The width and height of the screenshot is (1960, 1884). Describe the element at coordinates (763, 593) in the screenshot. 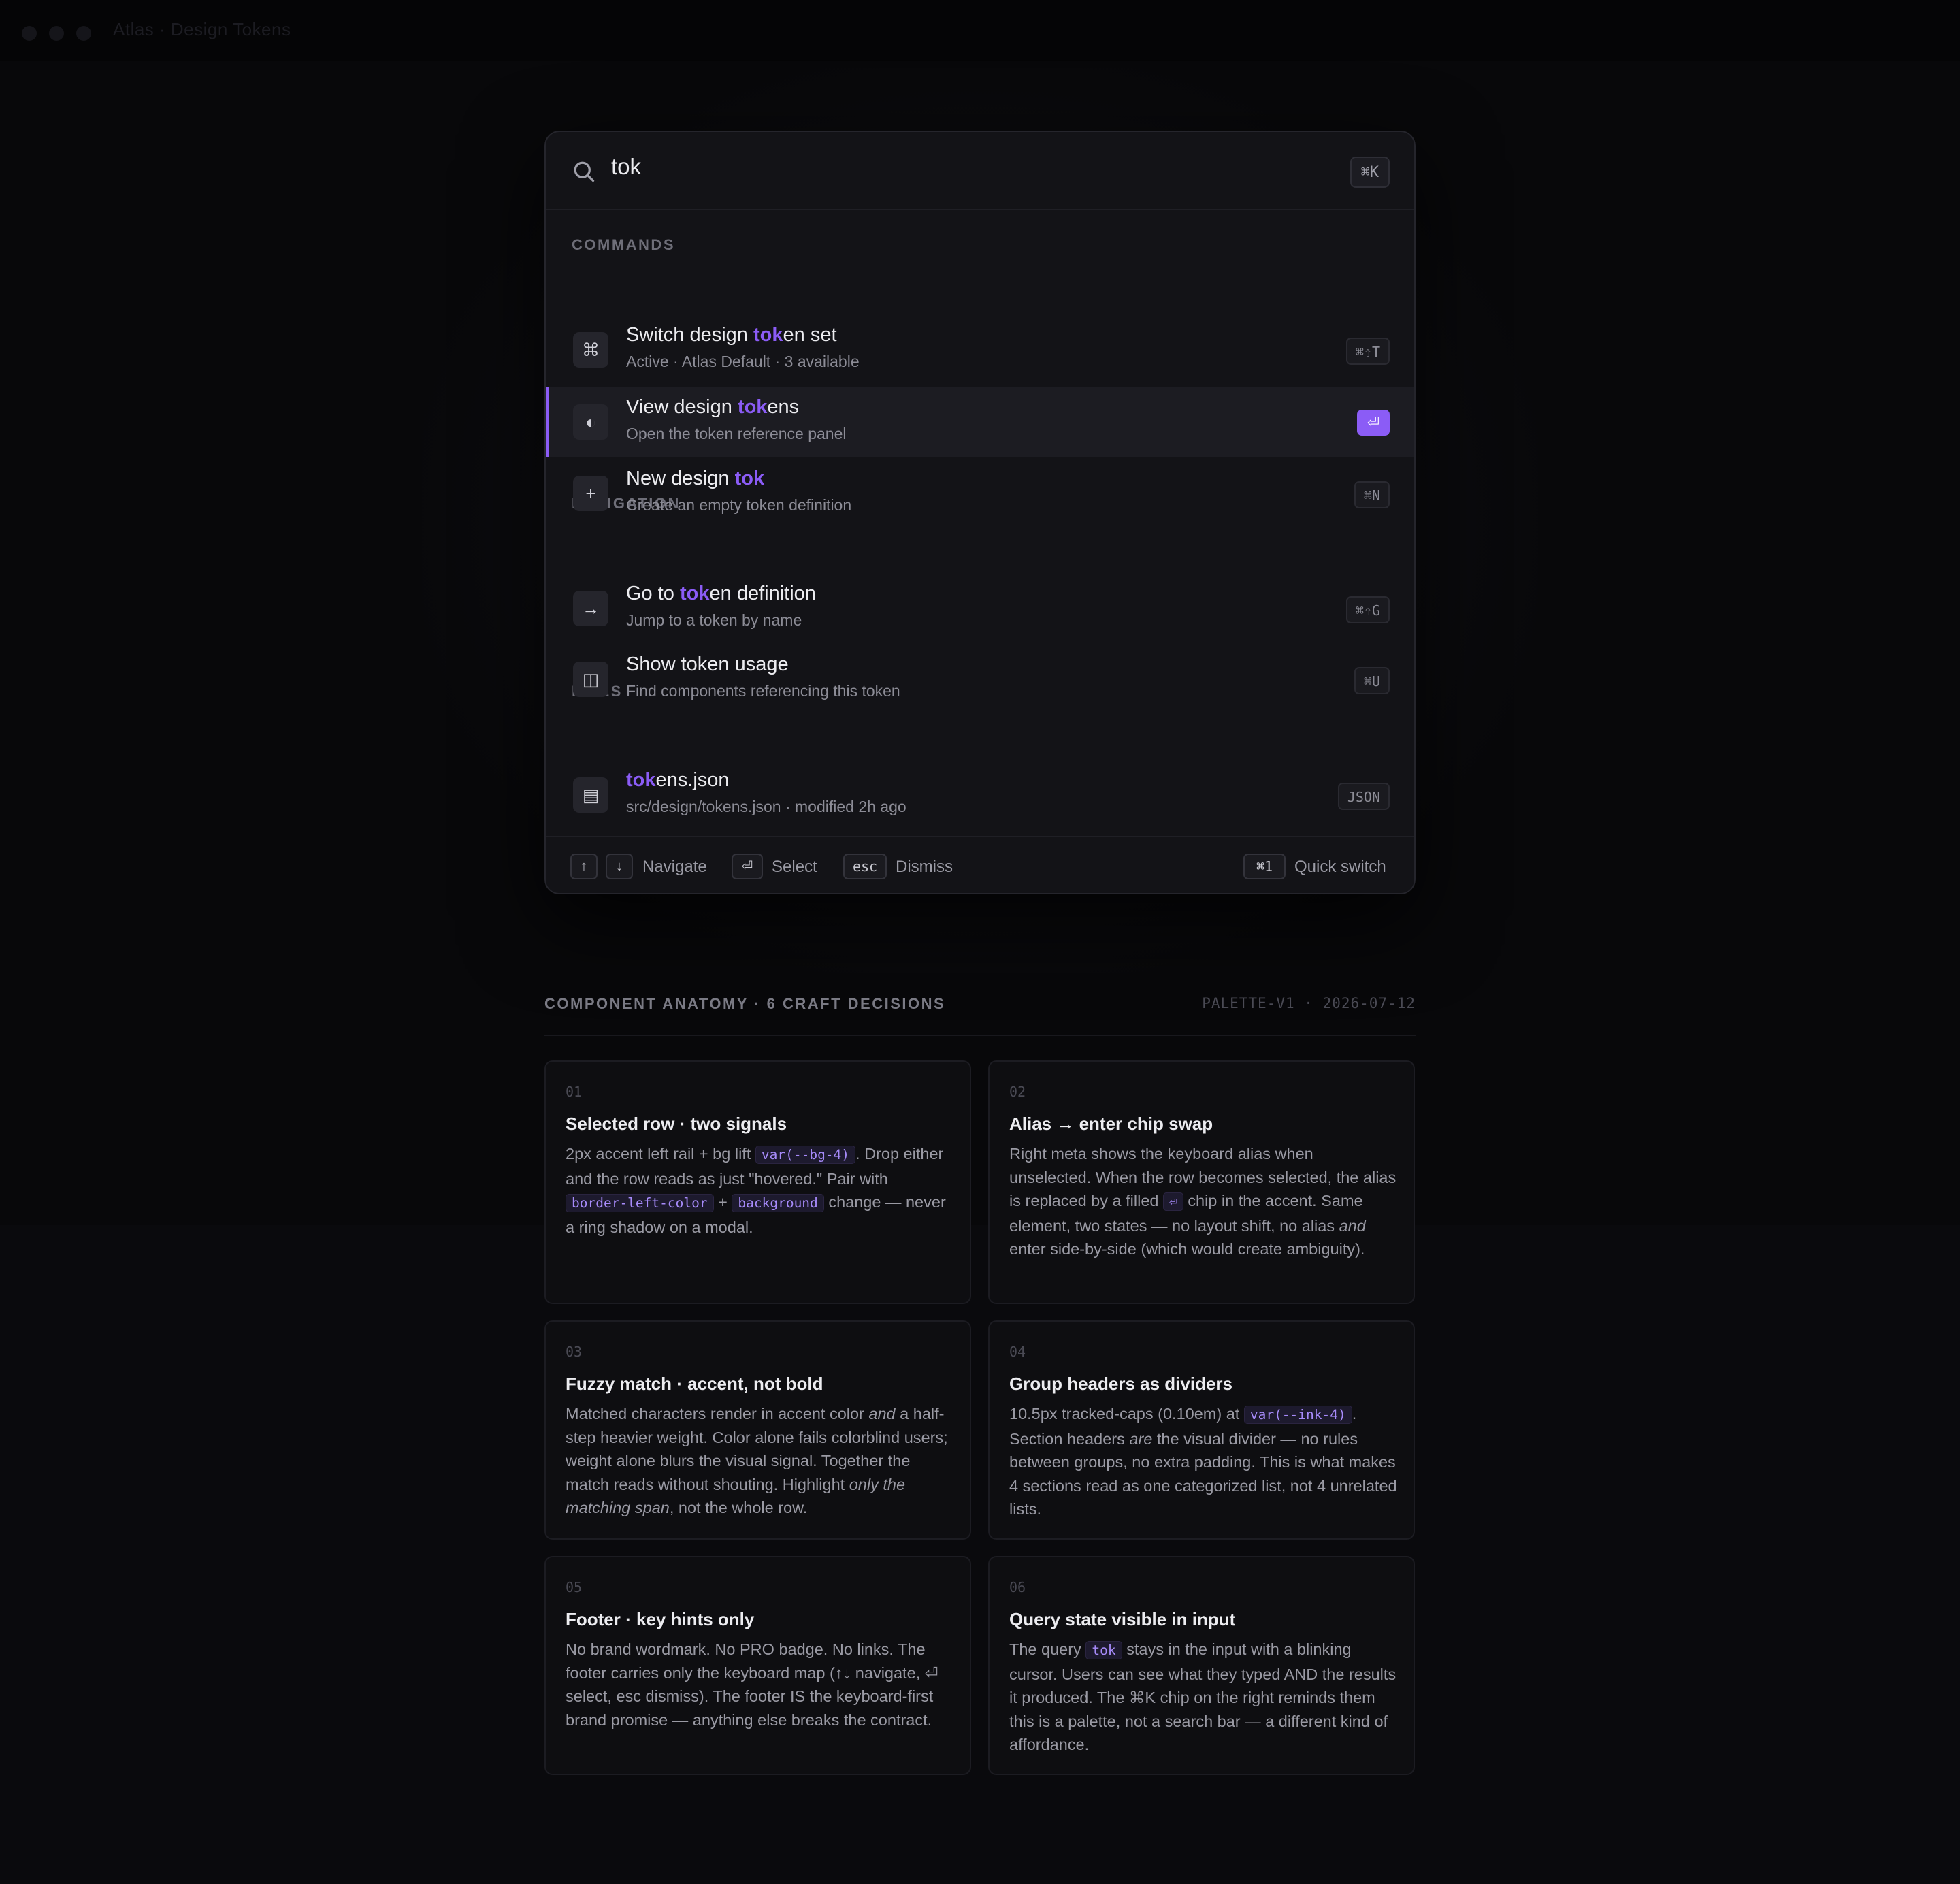

I see `row-title-suffix: en definition` at that location.